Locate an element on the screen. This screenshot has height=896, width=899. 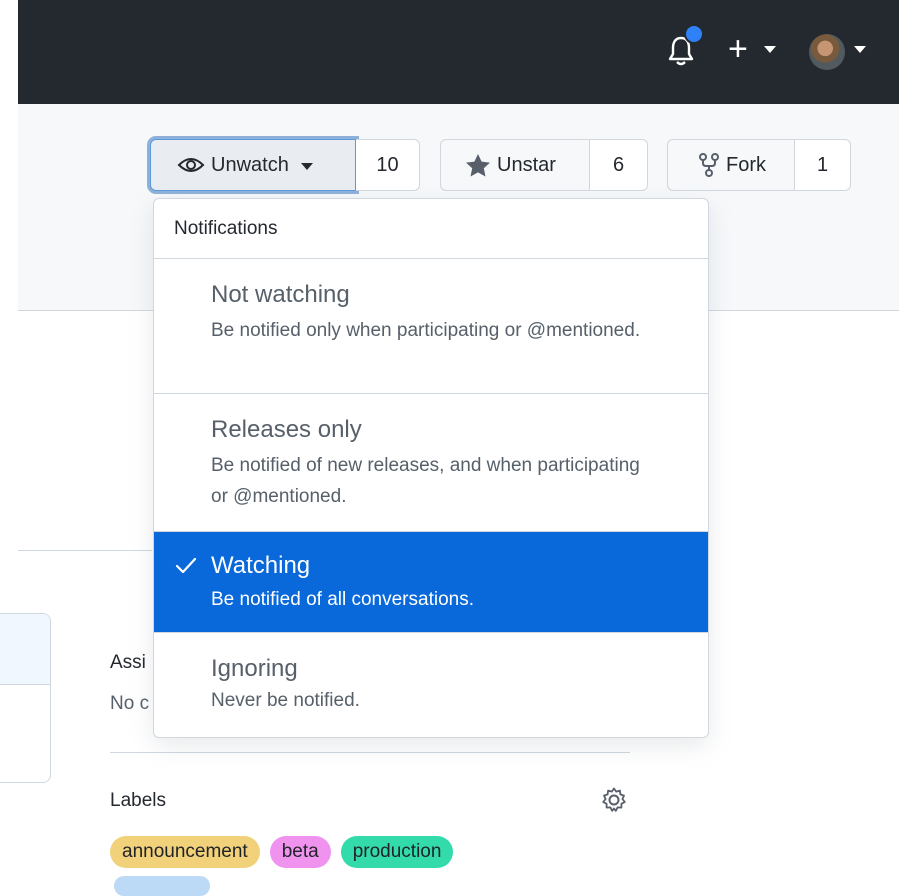
fork-button-group: Fork 1 is located at coordinates (759, 165).